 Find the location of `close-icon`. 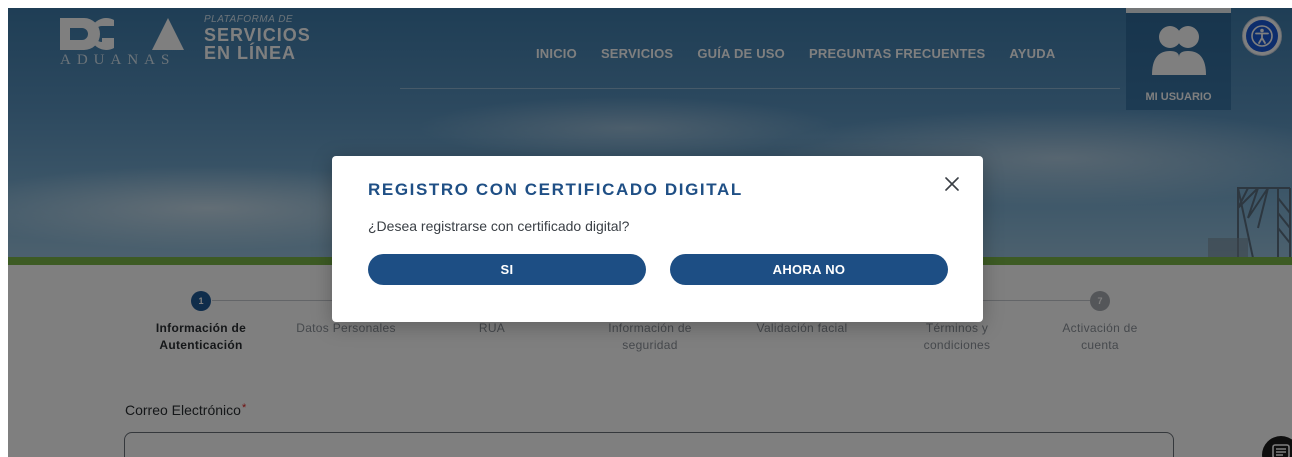

close-icon is located at coordinates (952, 184).